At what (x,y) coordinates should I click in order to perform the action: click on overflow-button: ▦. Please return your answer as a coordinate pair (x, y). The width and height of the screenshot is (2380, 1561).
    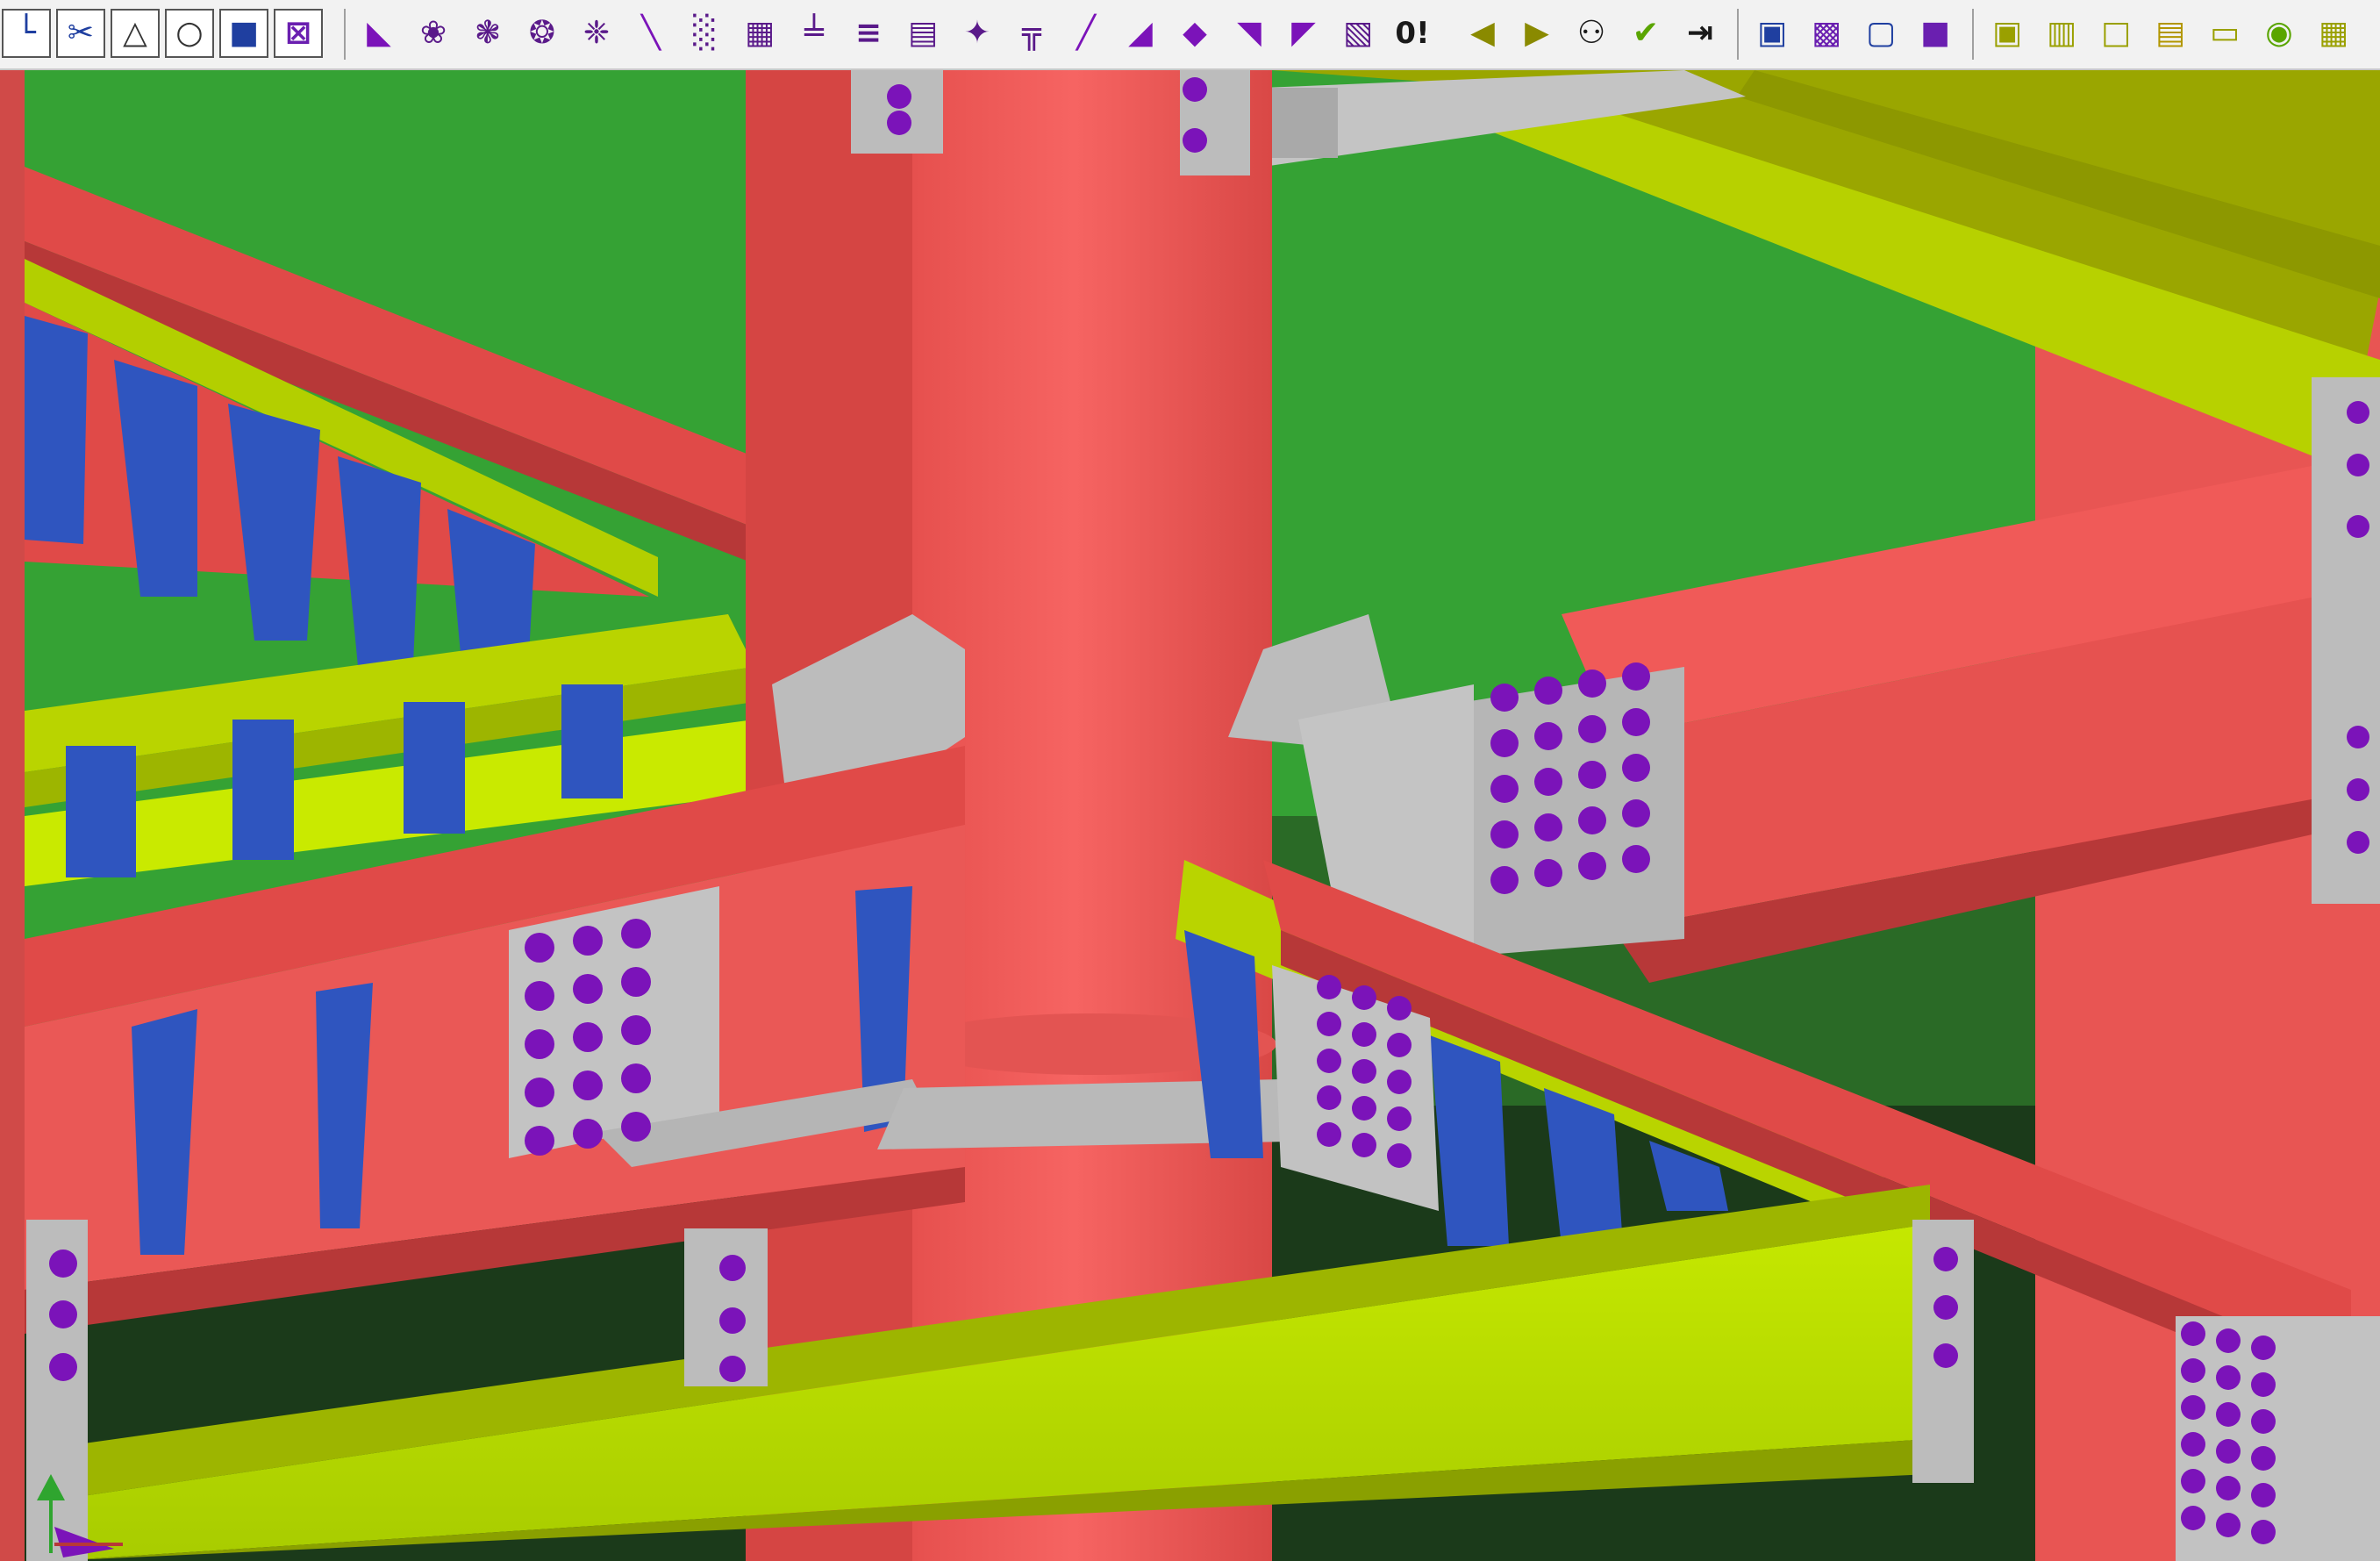
    Looking at the image, I should click on (2333, 33).